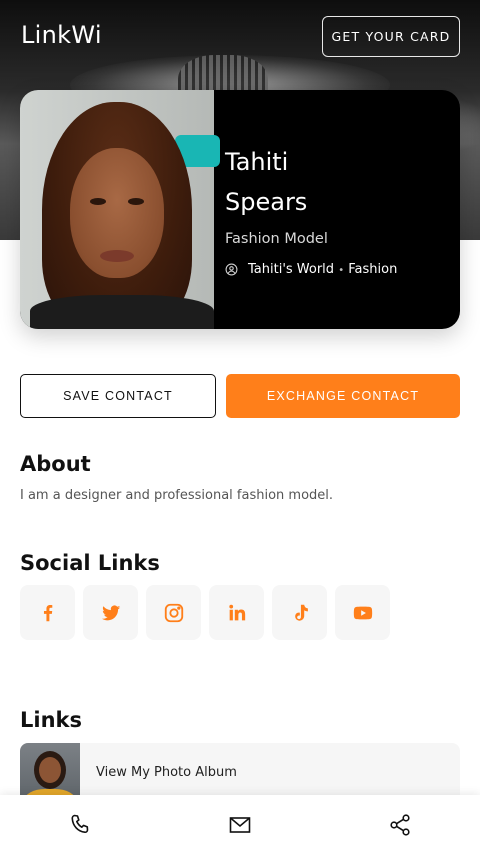 The width and height of the screenshot is (480, 854). I want to click on save-contact-button: SAVE CONTACT, so click(118, 396).